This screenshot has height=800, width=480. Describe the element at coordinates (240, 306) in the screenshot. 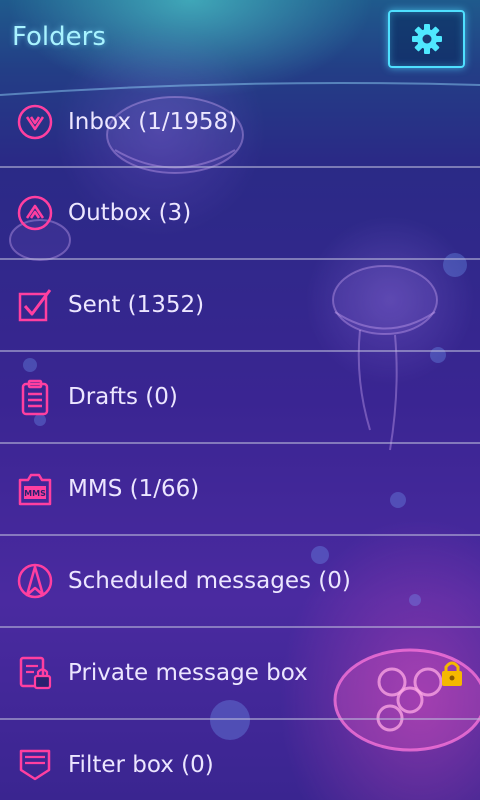

I see `folder-item-sent: Sent (1352)` at that location.